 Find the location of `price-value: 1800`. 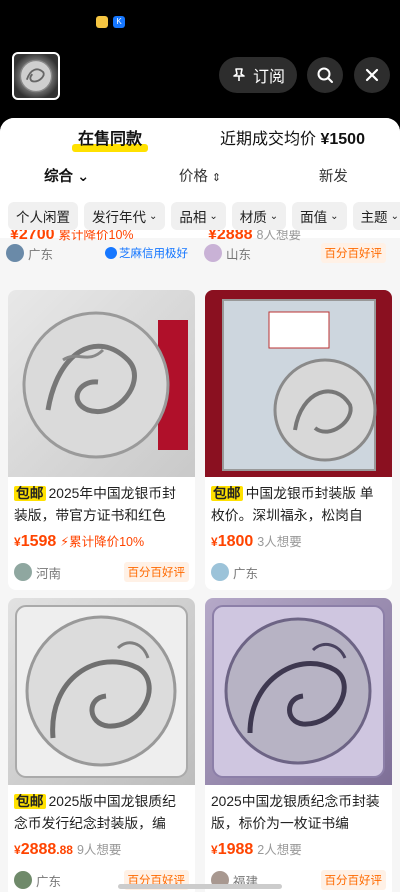

price-value: 1800 is located at coordinates (235, 541).